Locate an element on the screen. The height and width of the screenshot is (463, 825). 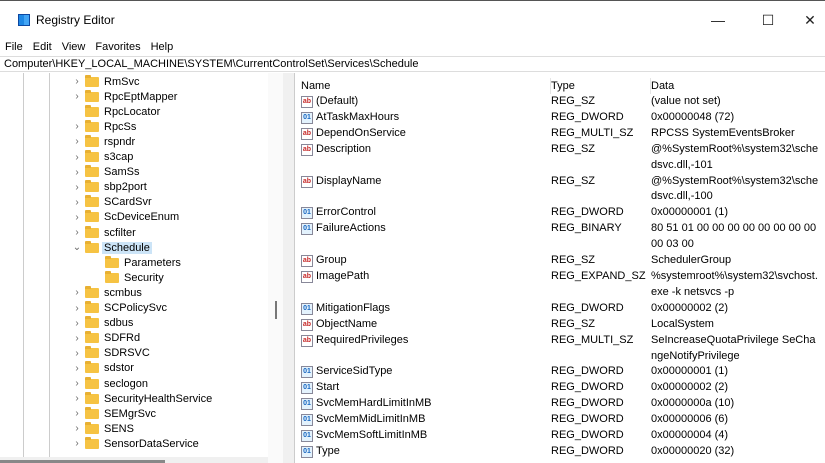
value-data: RPCSS SystemEventsBroker is located at coordinates (723, 132).